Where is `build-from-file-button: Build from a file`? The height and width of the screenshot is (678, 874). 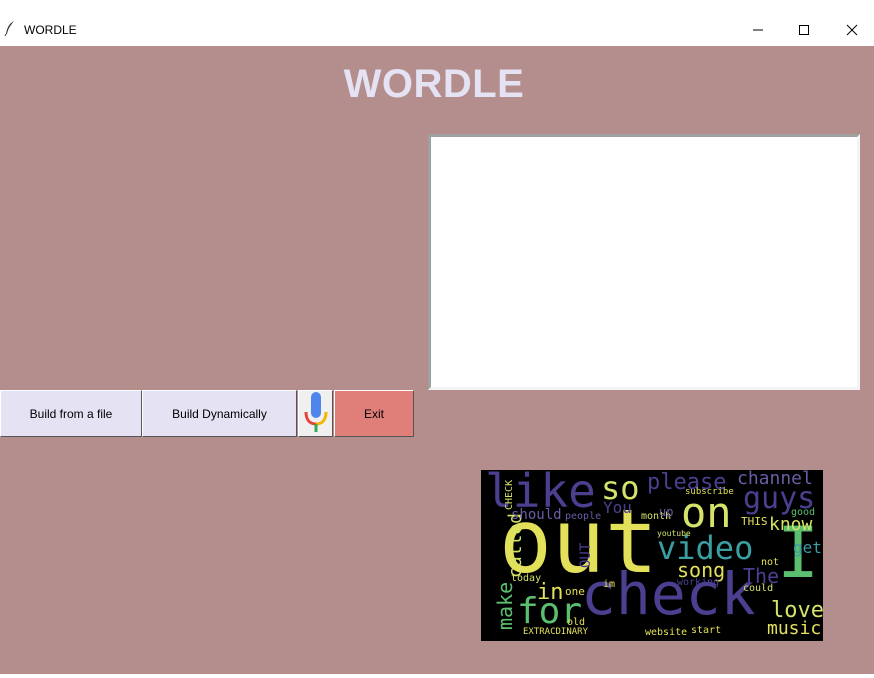
build-from-file-button: Build from a file is located at coordinates (71, 413).